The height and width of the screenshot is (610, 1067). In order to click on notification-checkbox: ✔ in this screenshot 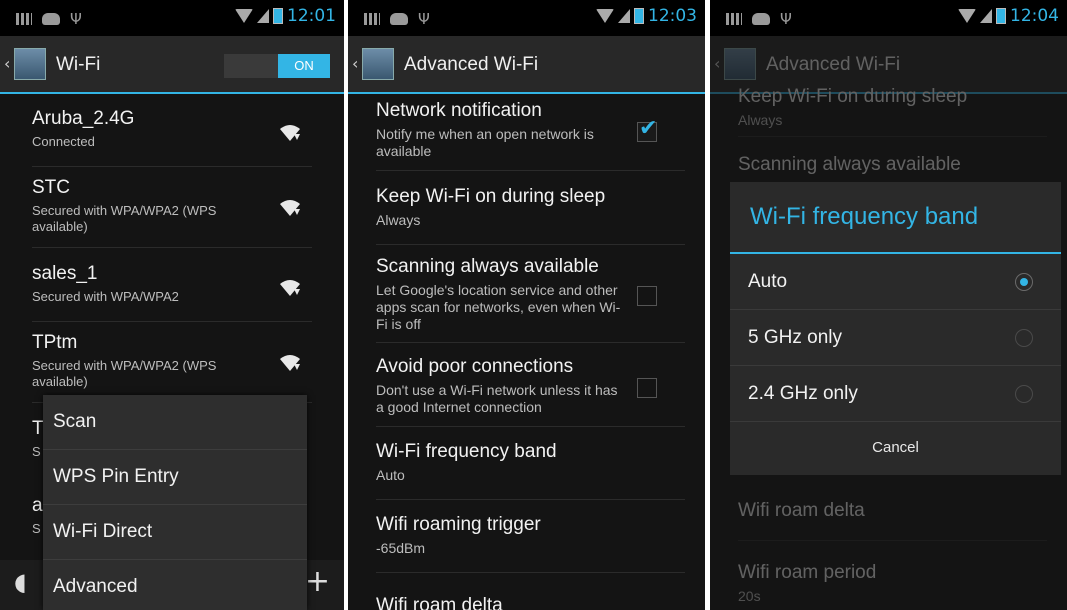, I will do `click(647, 129)`.